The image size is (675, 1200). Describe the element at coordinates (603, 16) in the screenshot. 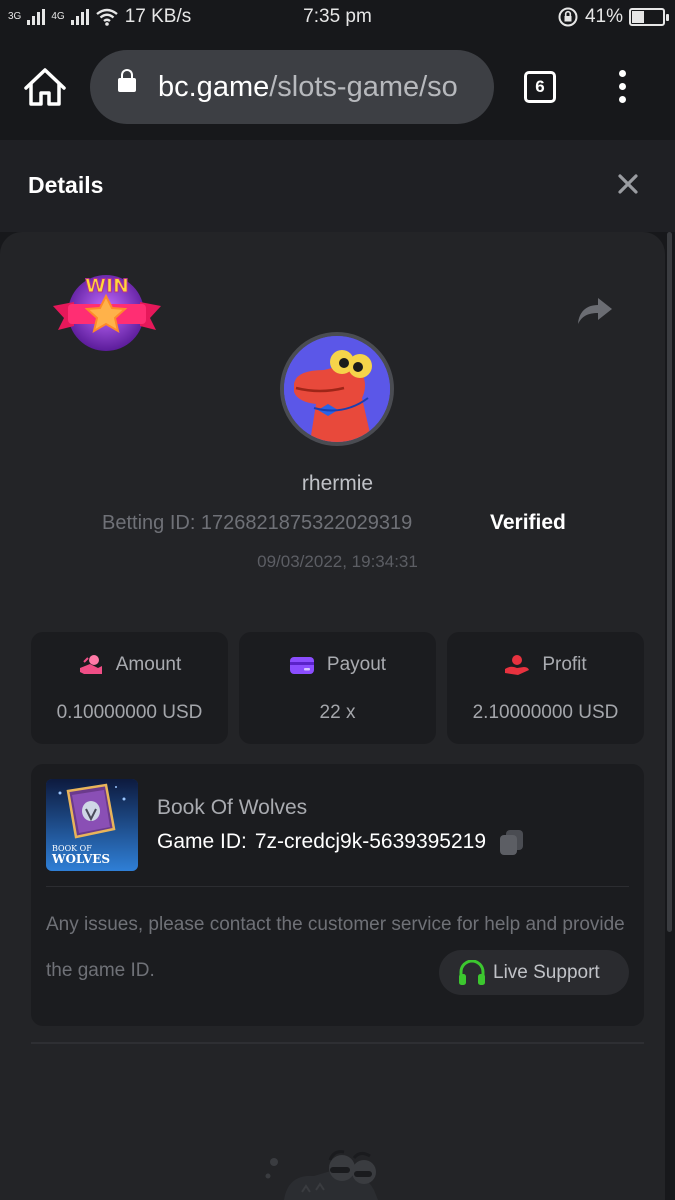

I see `battery-percent: 41%` at that location.